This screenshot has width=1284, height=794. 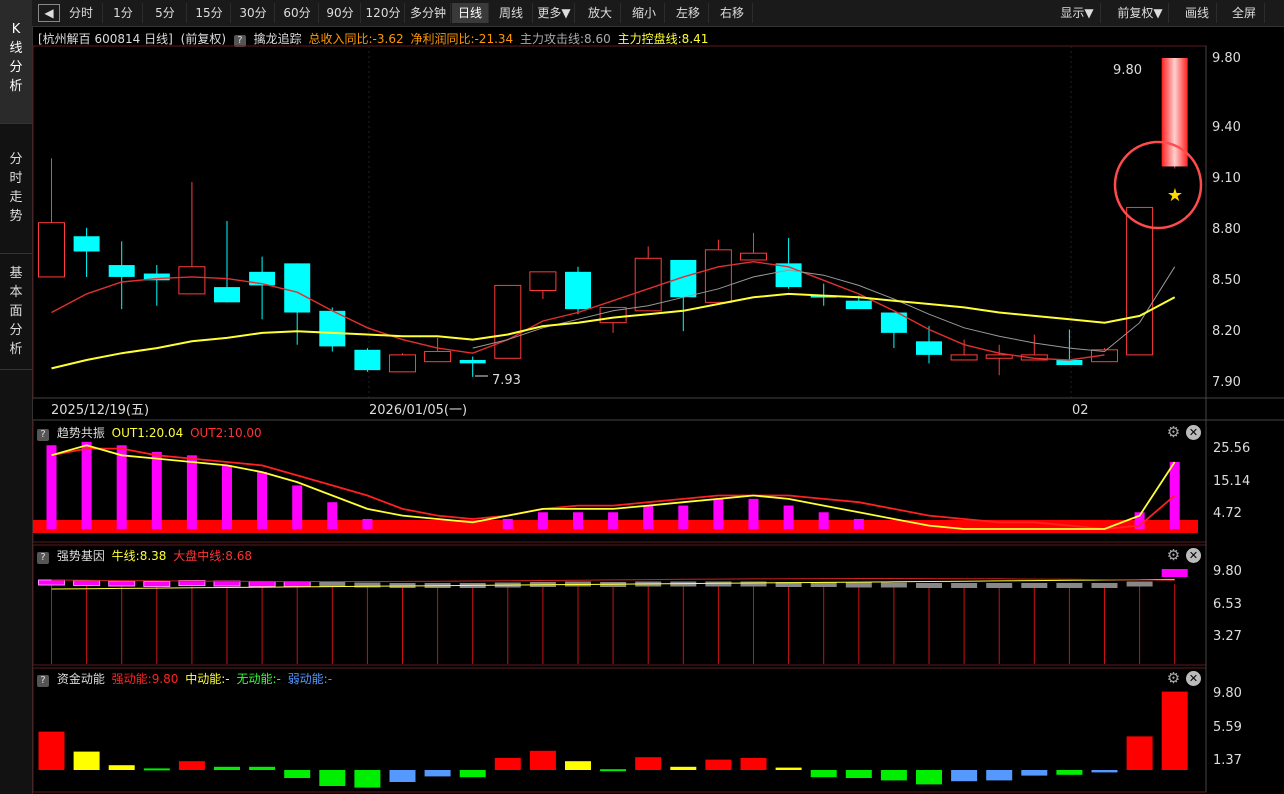 What do you see at coordinates (619, 605) in the screenshot?
I see `panel-frame` at bounding box center [619, 605].